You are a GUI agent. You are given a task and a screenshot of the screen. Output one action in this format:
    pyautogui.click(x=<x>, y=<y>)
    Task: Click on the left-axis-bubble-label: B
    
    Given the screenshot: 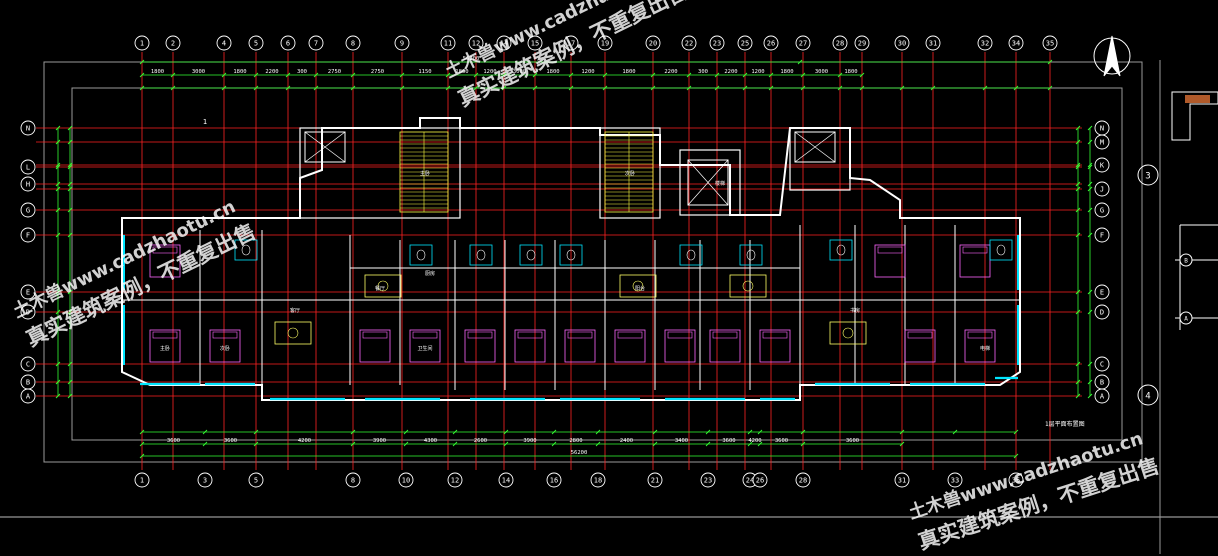 What is the action you would take?
    pyautogui.click(x=28, y=383)
    